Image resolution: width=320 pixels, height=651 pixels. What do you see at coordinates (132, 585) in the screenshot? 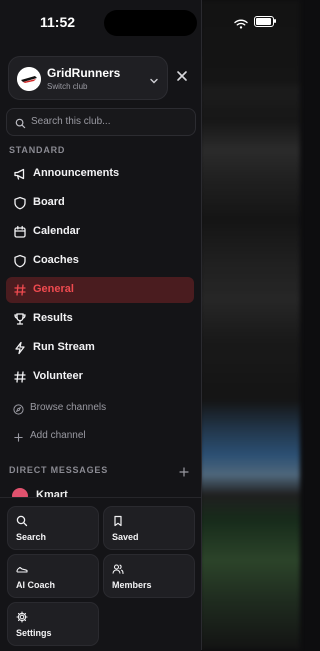
I see `tile-label: Members` at bounding box center [132, 585].